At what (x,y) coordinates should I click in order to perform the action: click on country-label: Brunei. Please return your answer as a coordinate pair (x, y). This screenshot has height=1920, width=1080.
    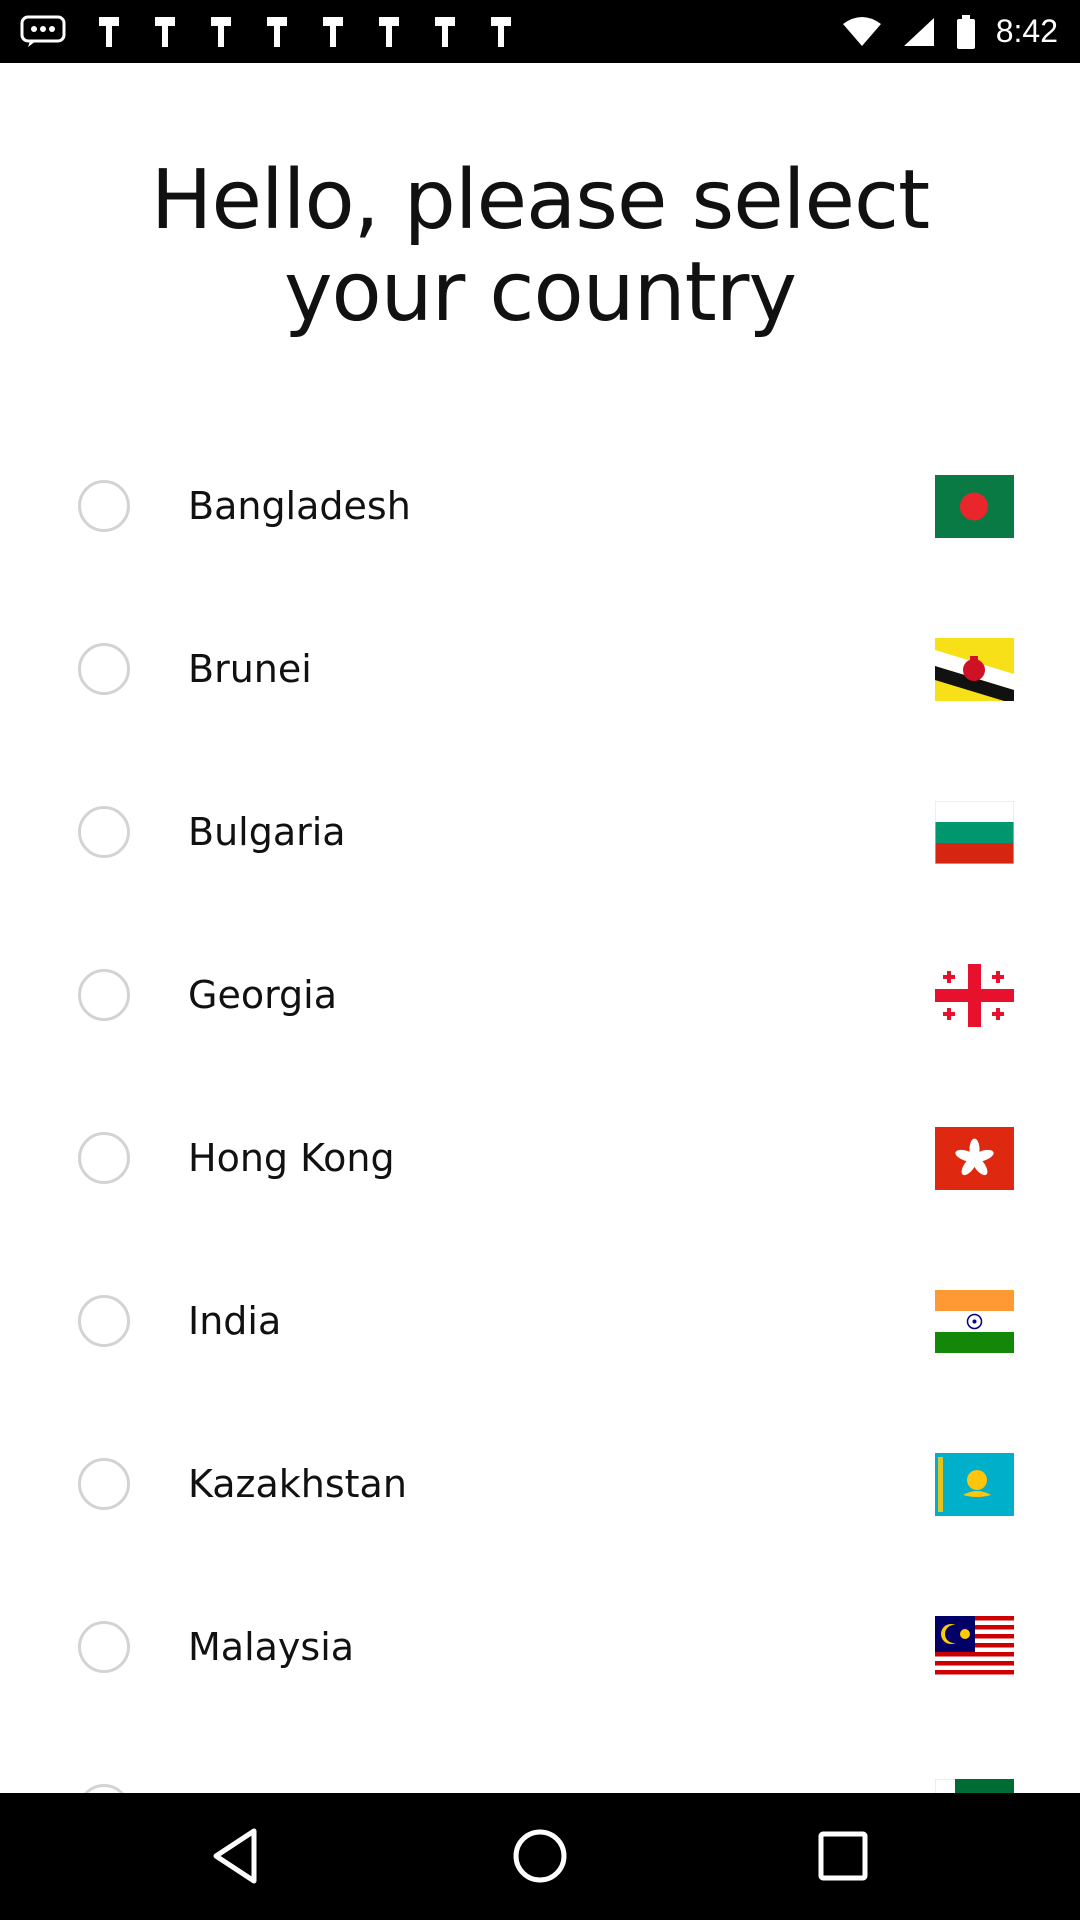
    Looking at the image, I should click on (250, 669).